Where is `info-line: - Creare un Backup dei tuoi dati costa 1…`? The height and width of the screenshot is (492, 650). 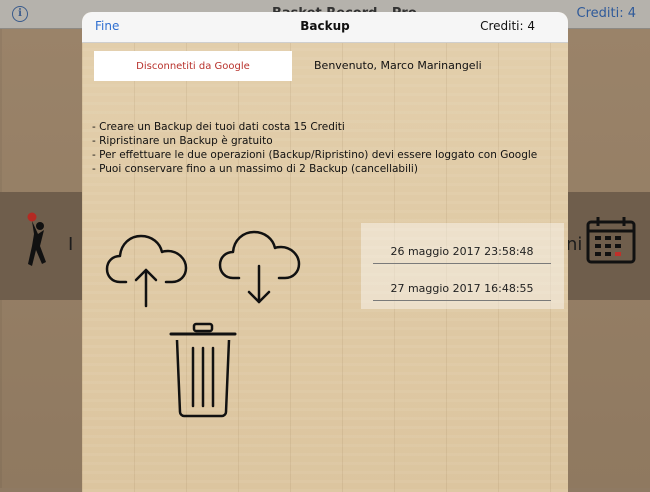 info-line: - Creare un Backup dei tuoi dati costa 1… is located at coordinates (218, 127).